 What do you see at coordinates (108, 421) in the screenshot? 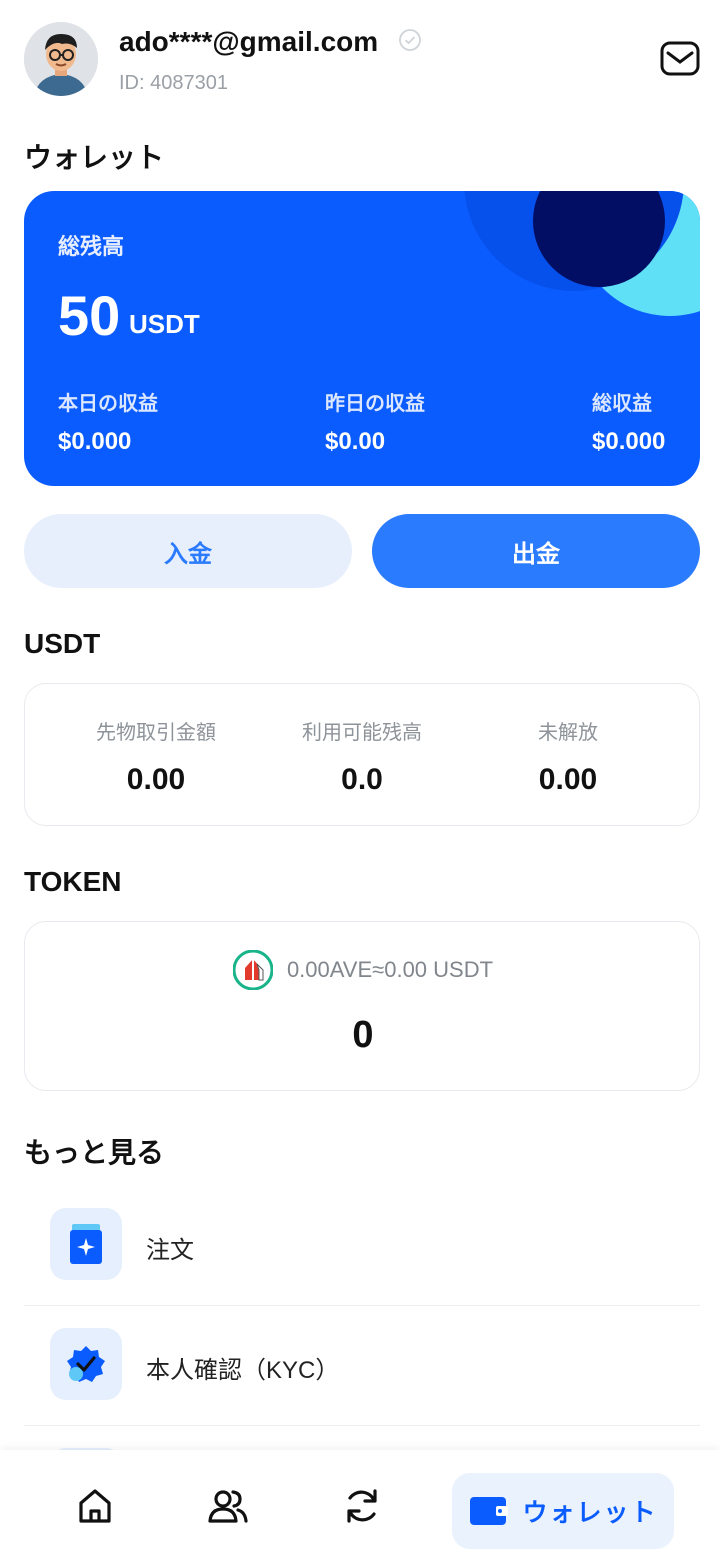
I see `today-earnings: 本日の収益 $0.000` at bounding box center [108, 421].